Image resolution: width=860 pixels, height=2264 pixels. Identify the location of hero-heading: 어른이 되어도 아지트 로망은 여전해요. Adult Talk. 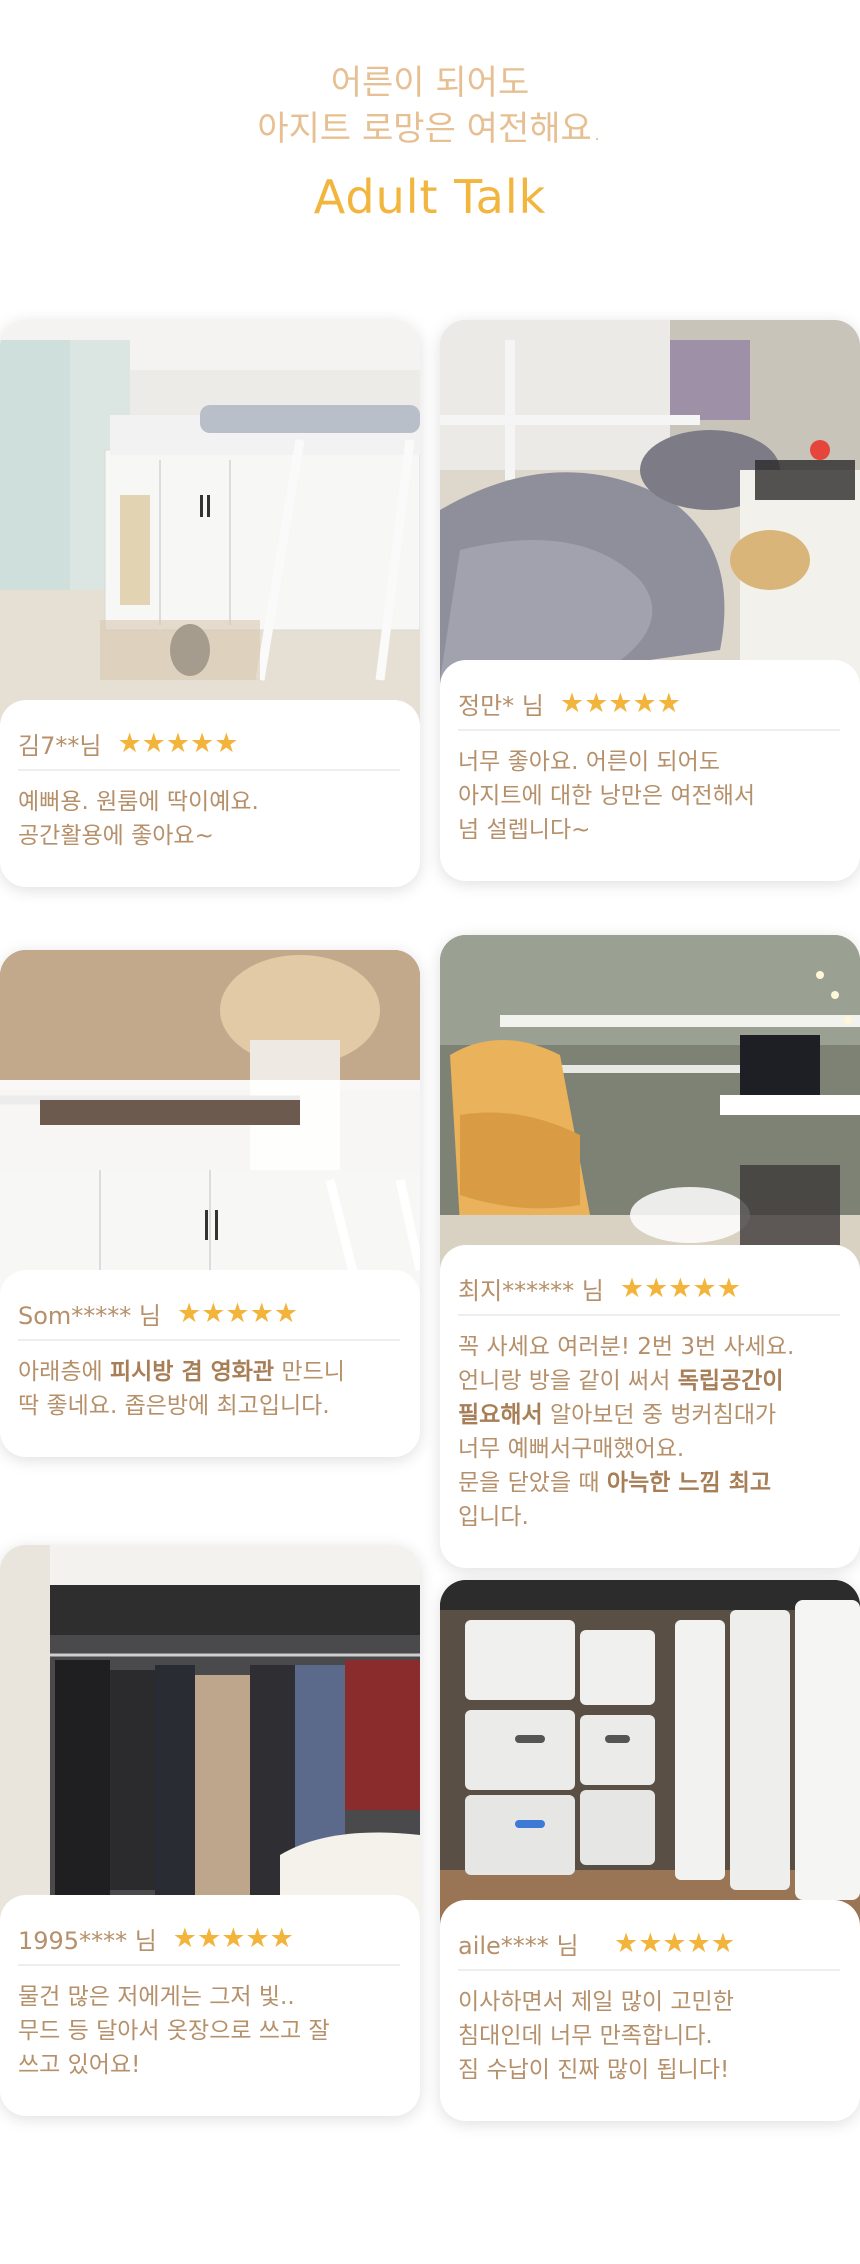
(430, 142).